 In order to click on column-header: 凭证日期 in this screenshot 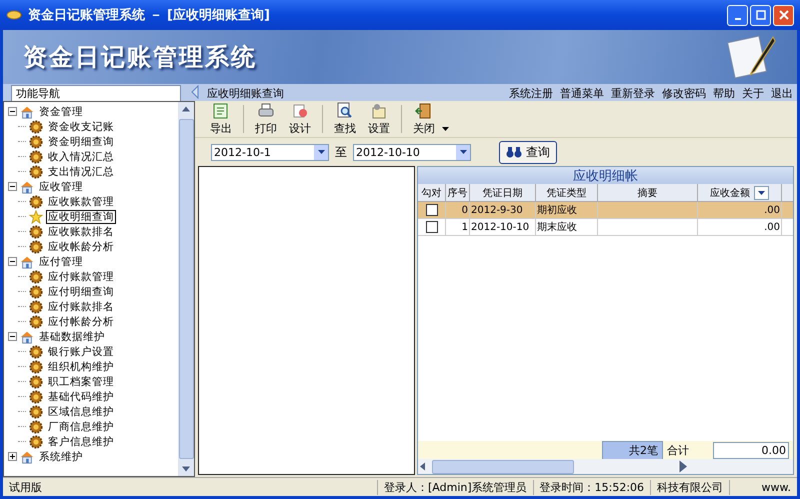, I will do `click(503, 192)`.